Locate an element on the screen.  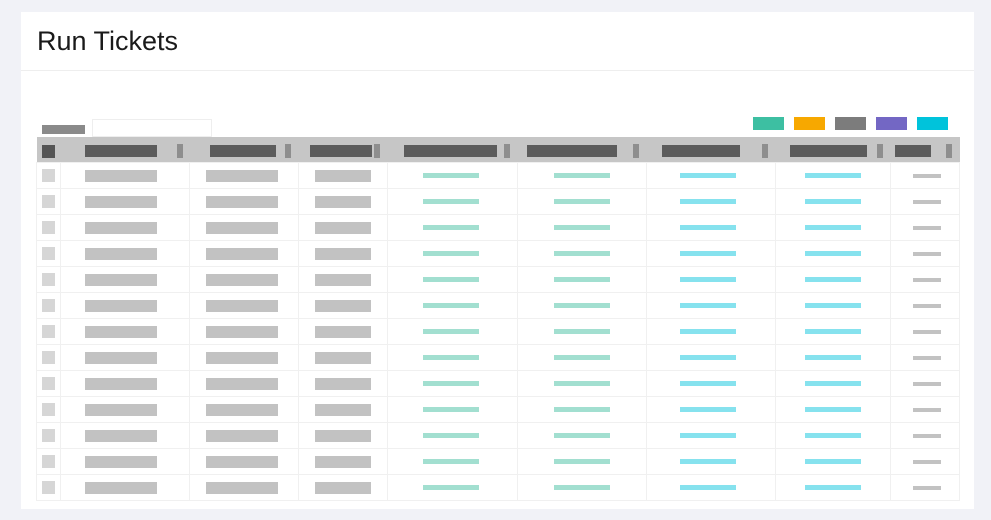
column-header-label is located at coordinates (913, 151).